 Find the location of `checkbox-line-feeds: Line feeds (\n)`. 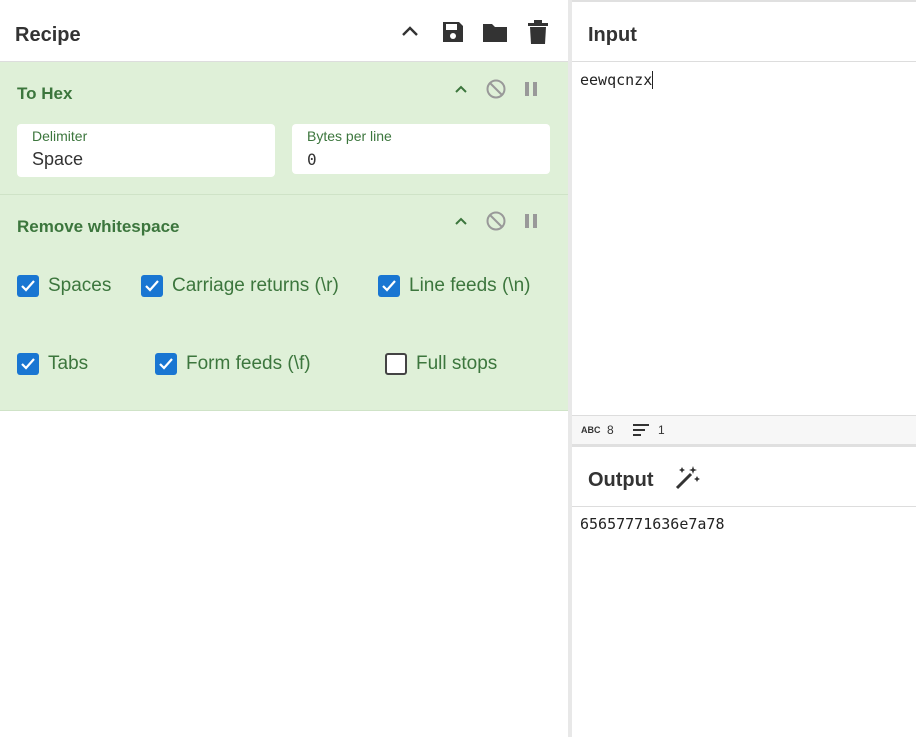

checkbox-line-feeds: Line feeds (\n) is located at coordinates (454, 286).